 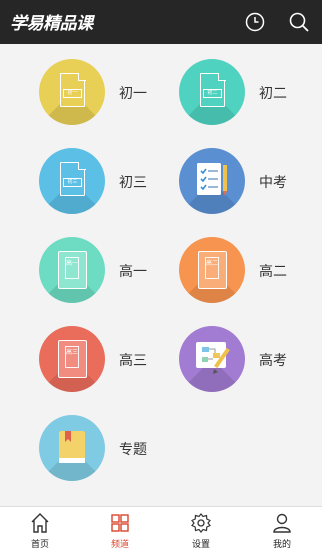 I want to click on book-icon: 高二, so click(x=212, y=270).